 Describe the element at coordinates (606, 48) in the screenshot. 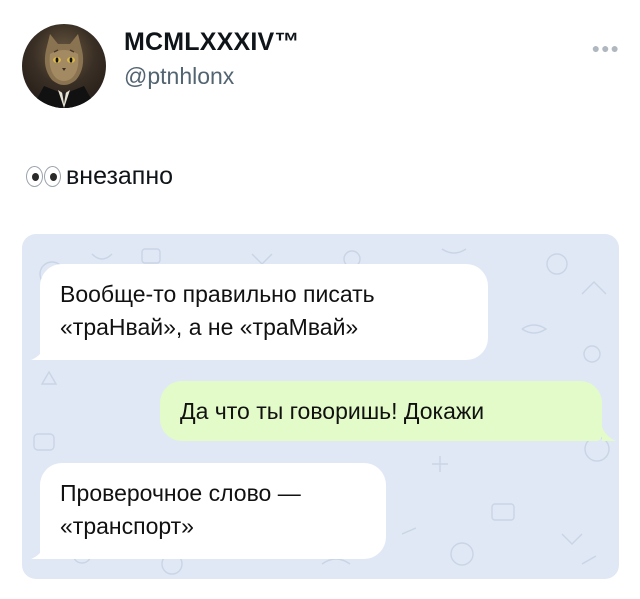

I see `more-icon: ●●●` at that location.